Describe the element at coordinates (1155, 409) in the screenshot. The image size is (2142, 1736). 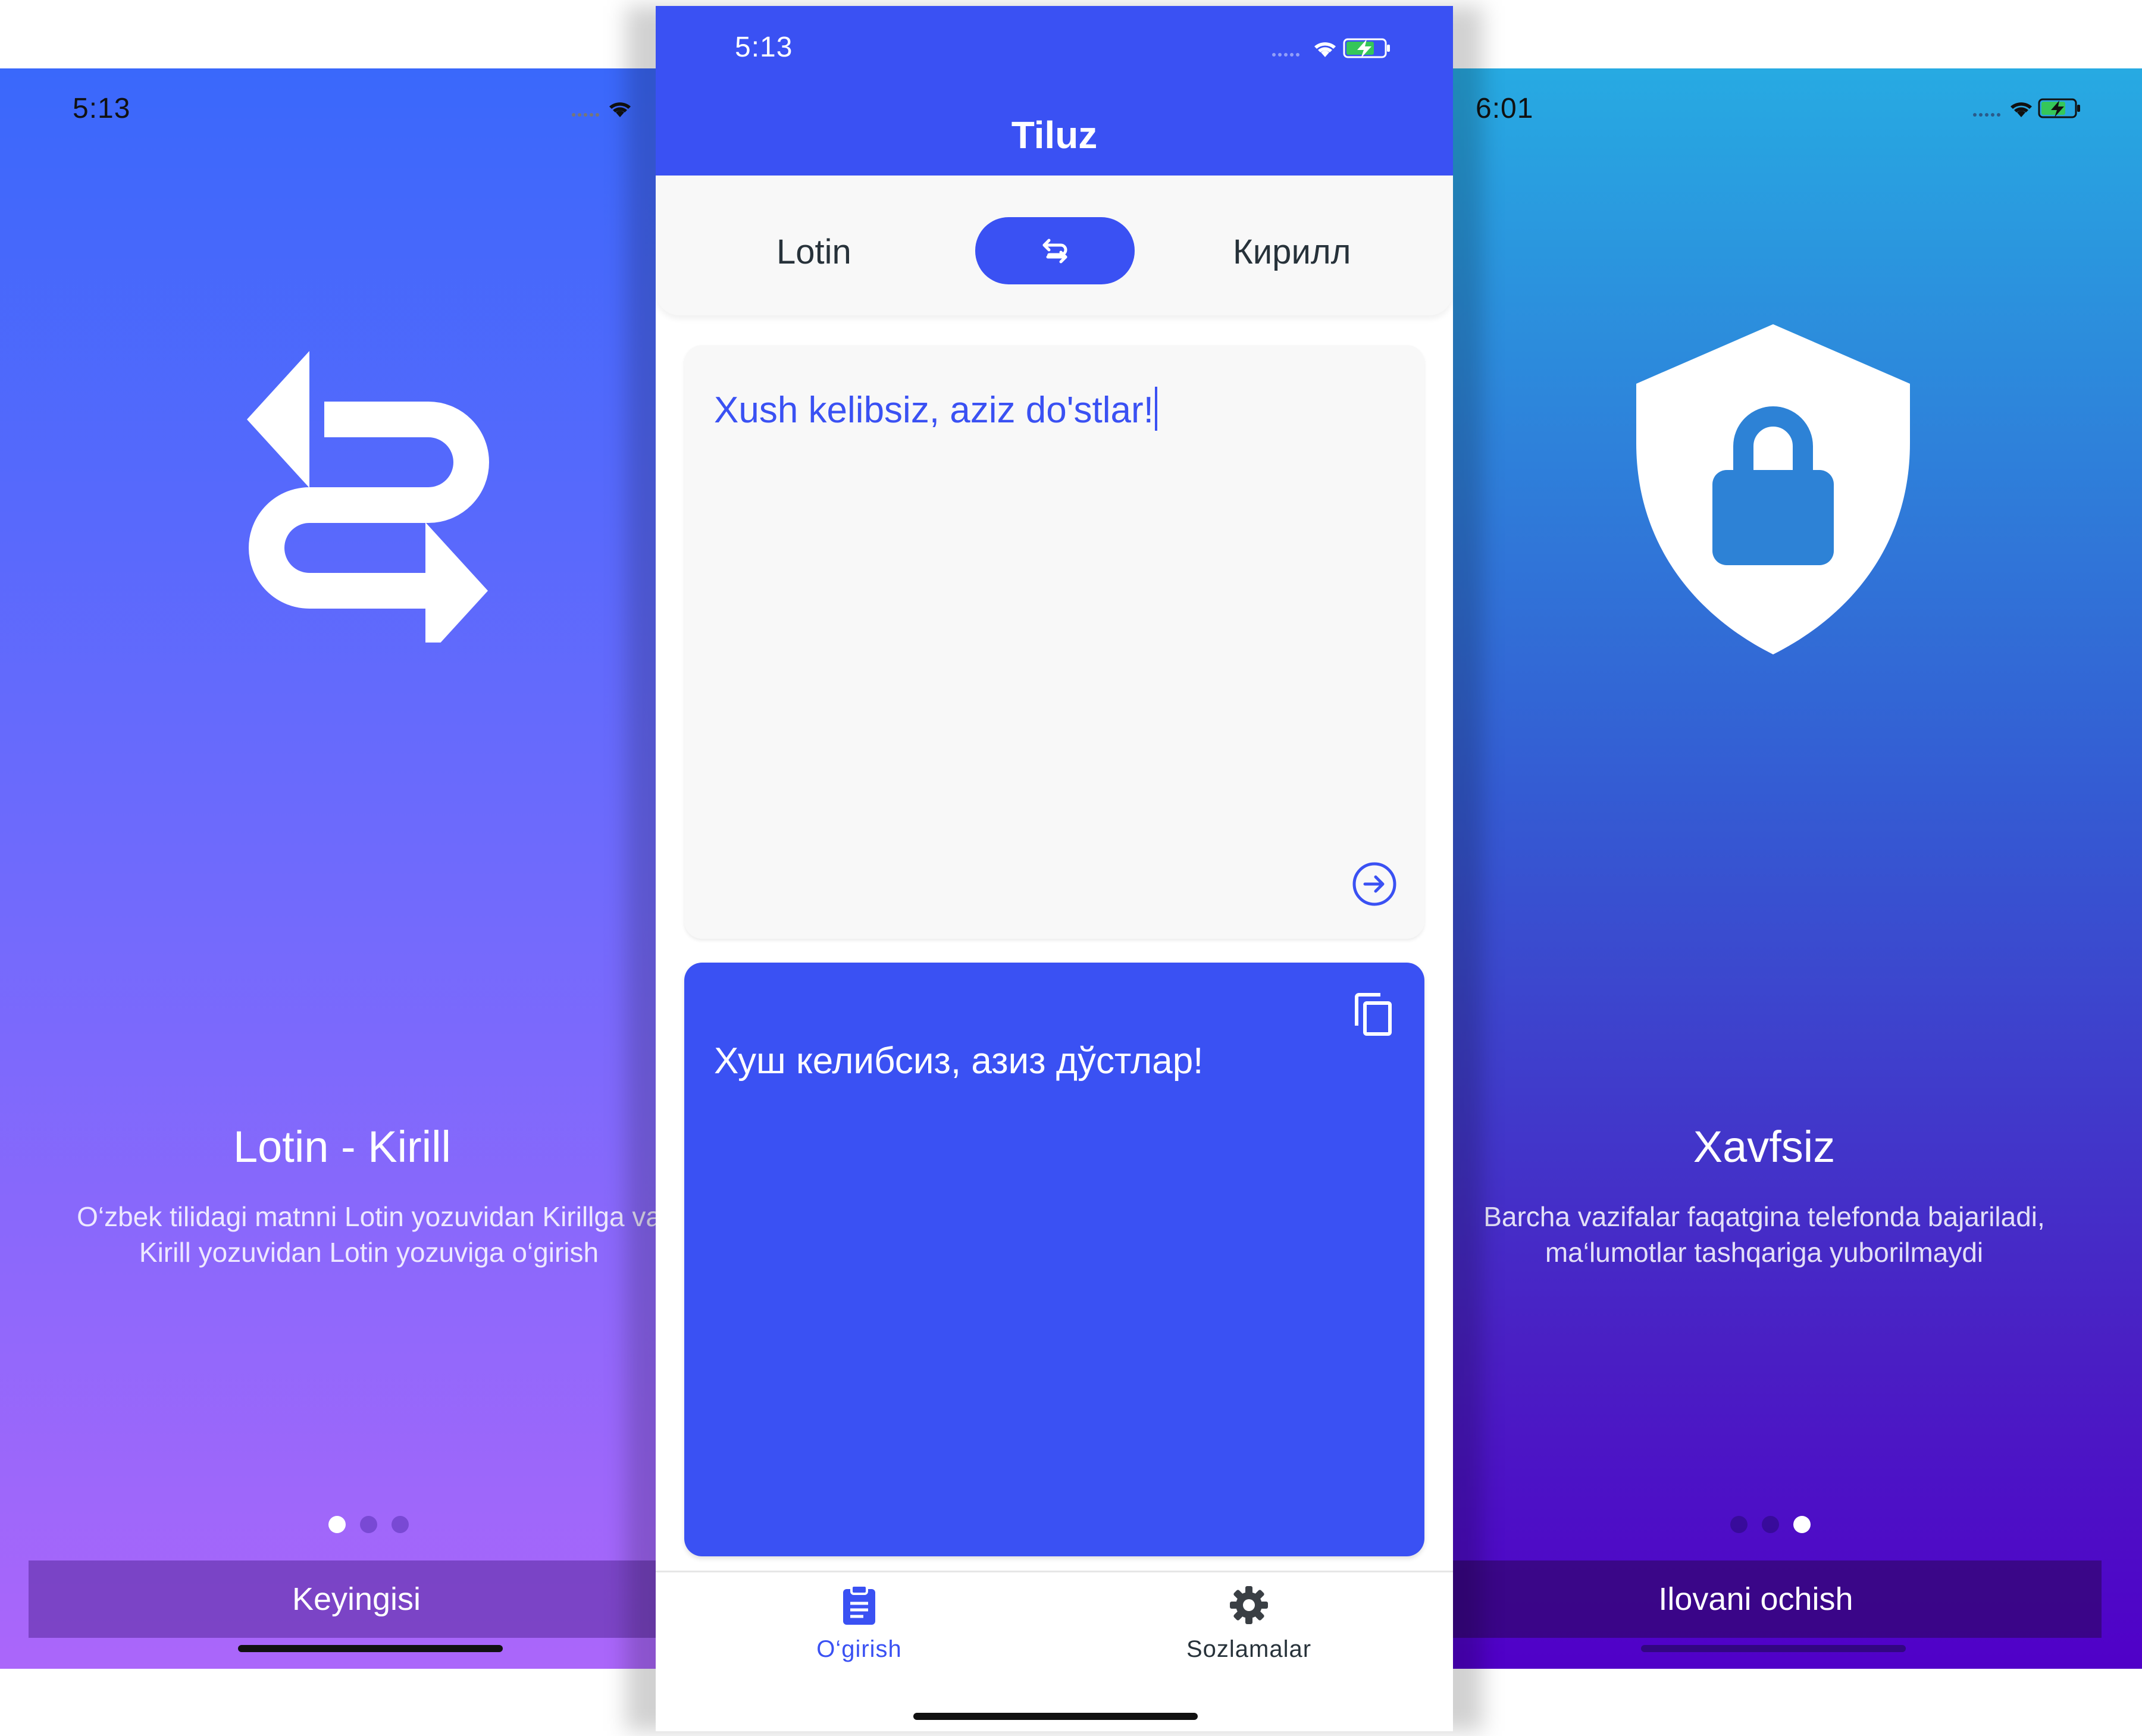
I see `text-caret` at that location.